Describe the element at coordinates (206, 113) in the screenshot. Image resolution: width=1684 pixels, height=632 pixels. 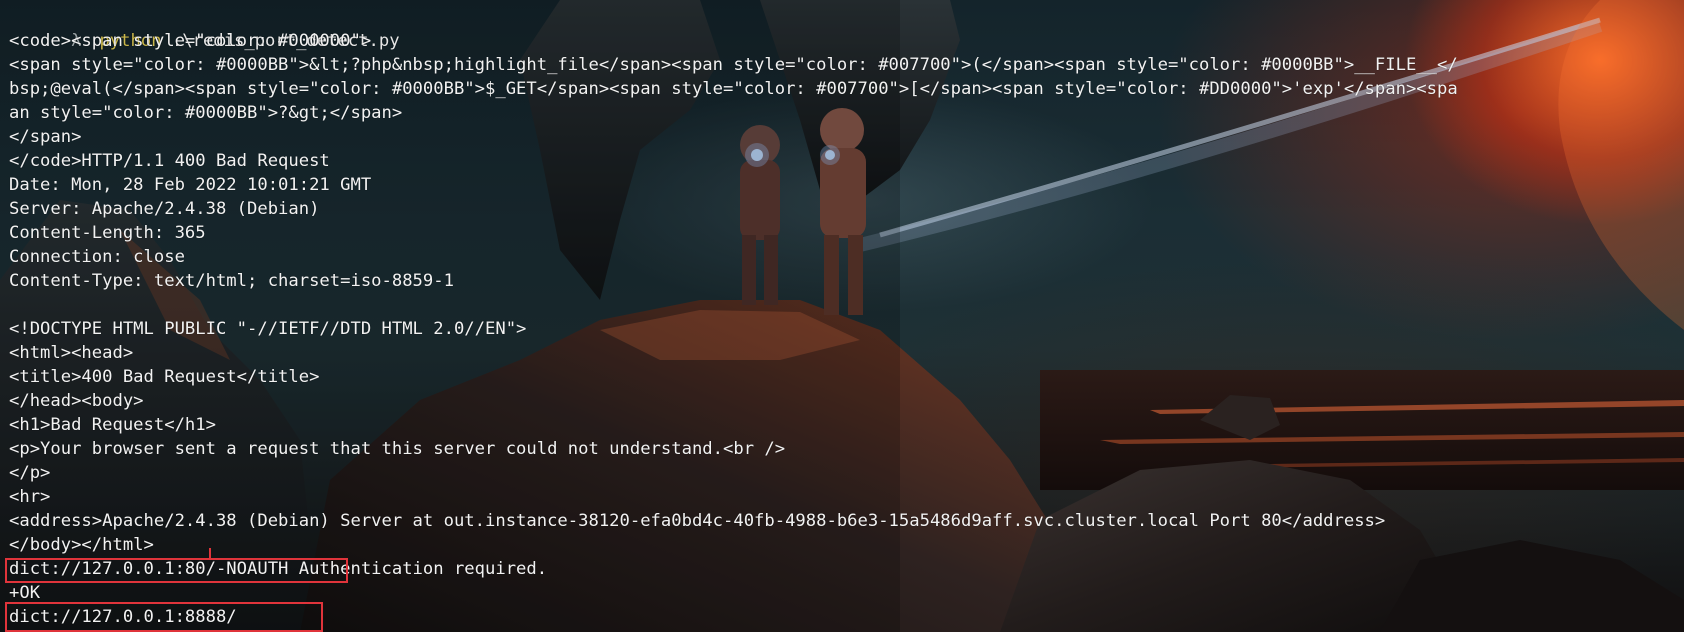
I see `output-line: an style="color: #0000BB">?&gt;</span>` at that location.